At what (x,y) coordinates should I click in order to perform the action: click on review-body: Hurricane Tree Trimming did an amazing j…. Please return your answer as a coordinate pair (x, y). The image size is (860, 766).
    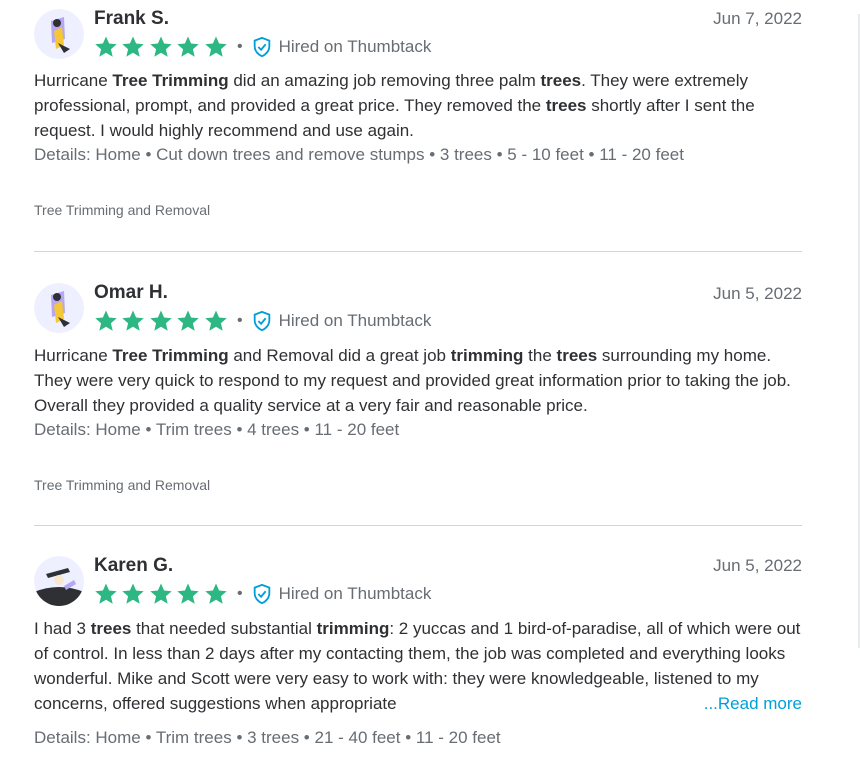
    Looking at the image, I should click on (418, 105).